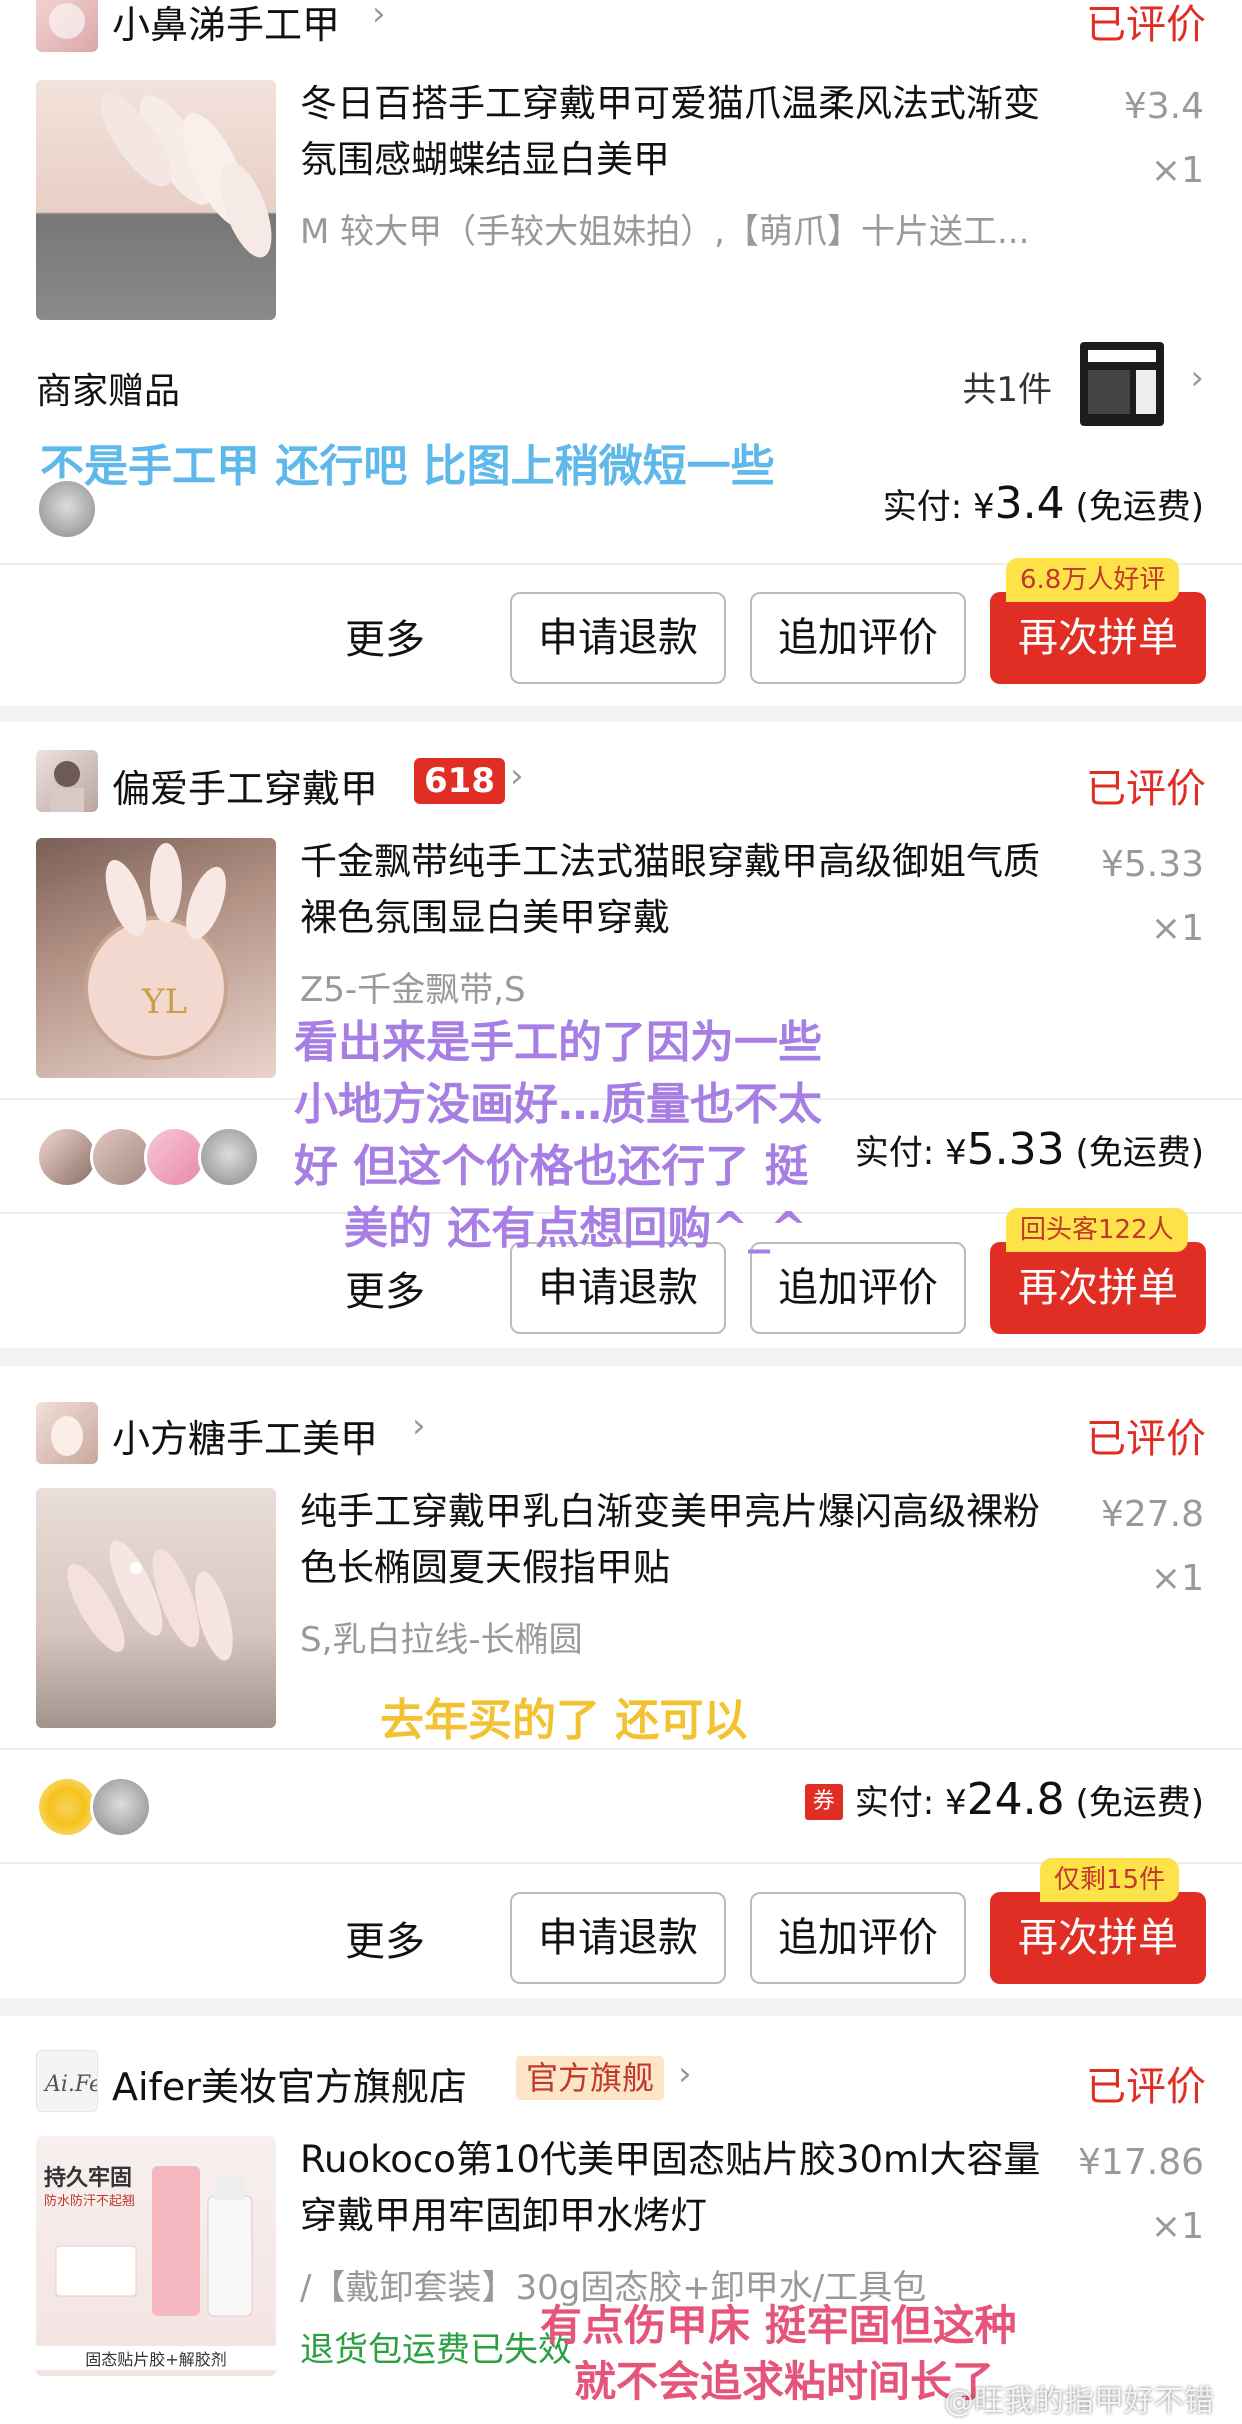 The width and height of the screenshot is (1242, 2424). I want to click on thumb-footer: 固态贴片胶+解胶剂, so click(156, 2358).